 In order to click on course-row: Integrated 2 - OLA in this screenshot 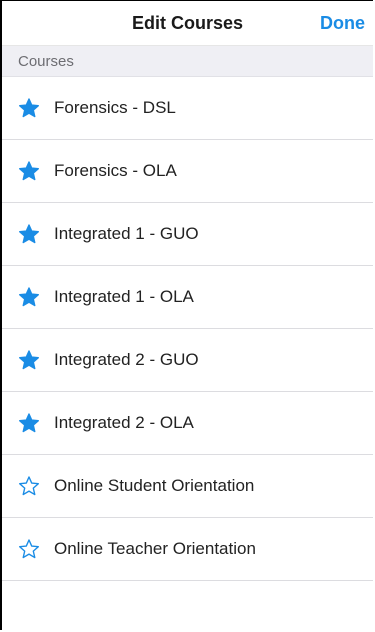, I will do `click(187, 423)`.